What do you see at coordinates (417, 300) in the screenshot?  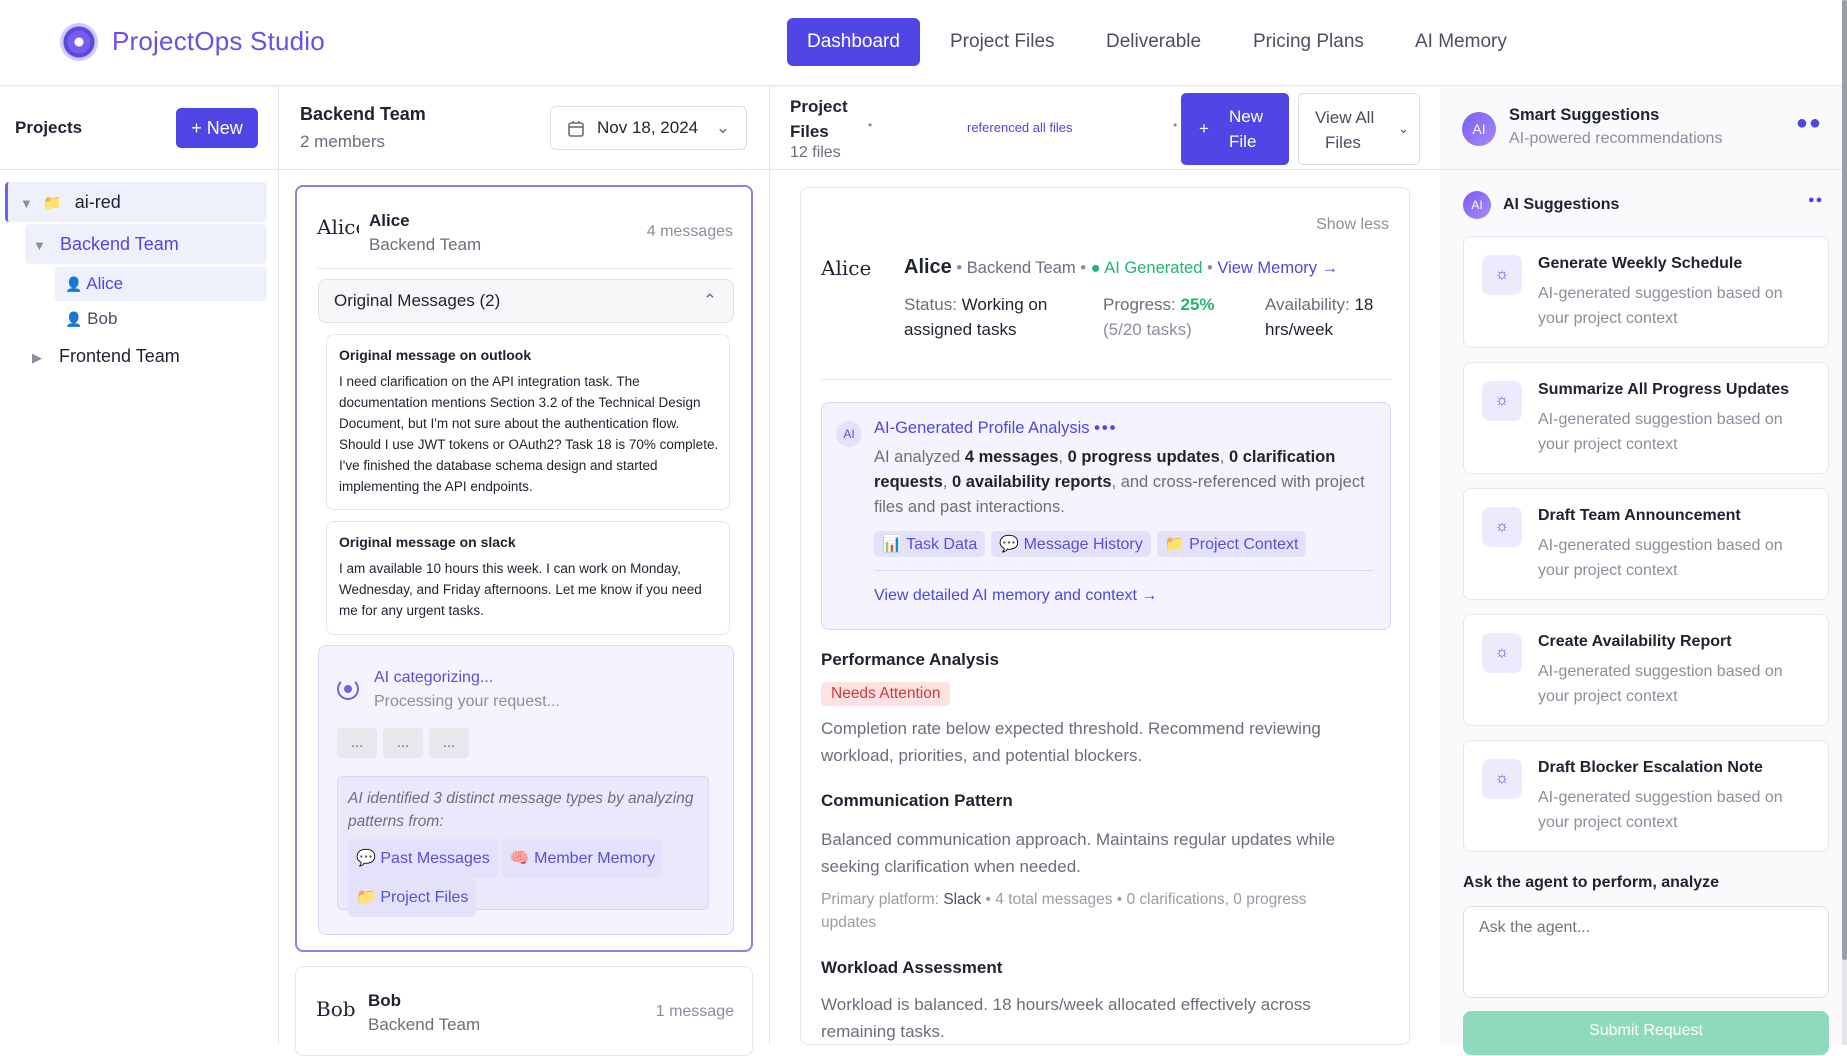 I see `original-messages-label: Original Messages (2)` at bounding box center [417, 300].